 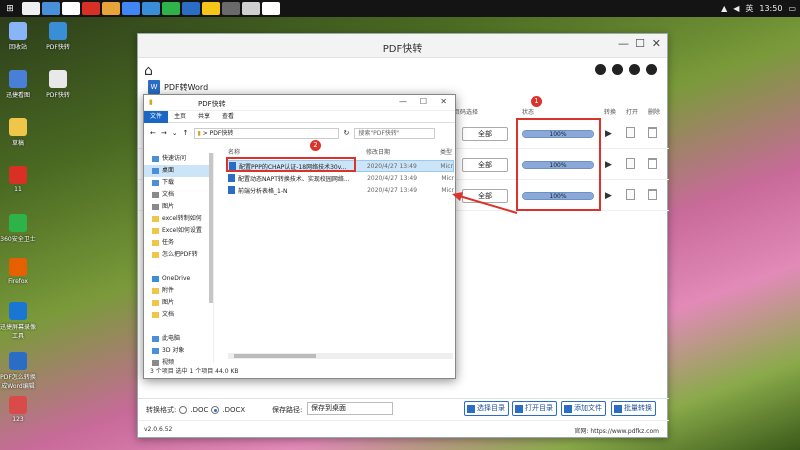 What do you see at coordinates (178, 171) in the screenshot?
I see `nav-item: 桌面` at bounding box center [178, 171].